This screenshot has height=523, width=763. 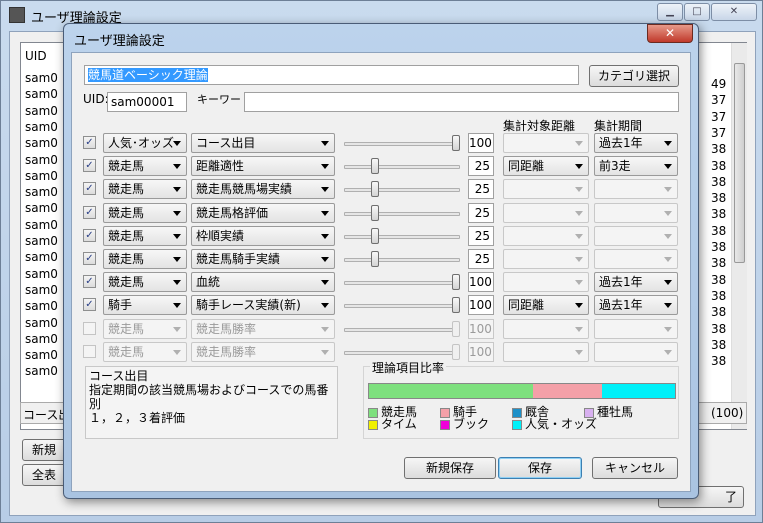 I want to click on row-item-select: 騎手レース実績(新), so click(x=263, y=305).